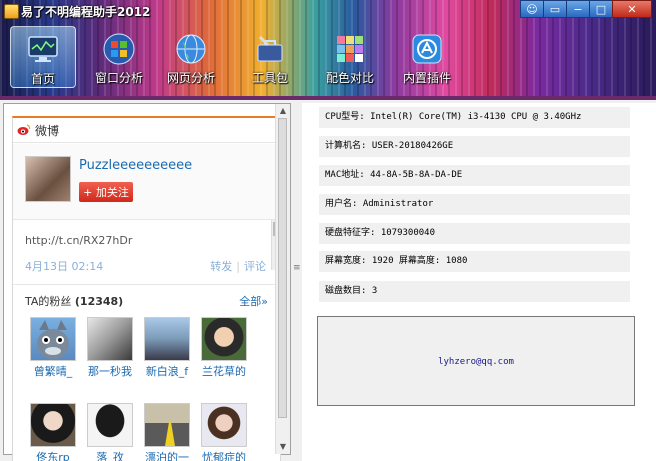 The height and width of the screenshot is (461, 656). What do you see at coordinates (474, 175) in the screenshot?
I see `info-mac: MAC地址: 44-8A-5B-8A-DA-DE` at bounding box center [474, 175].